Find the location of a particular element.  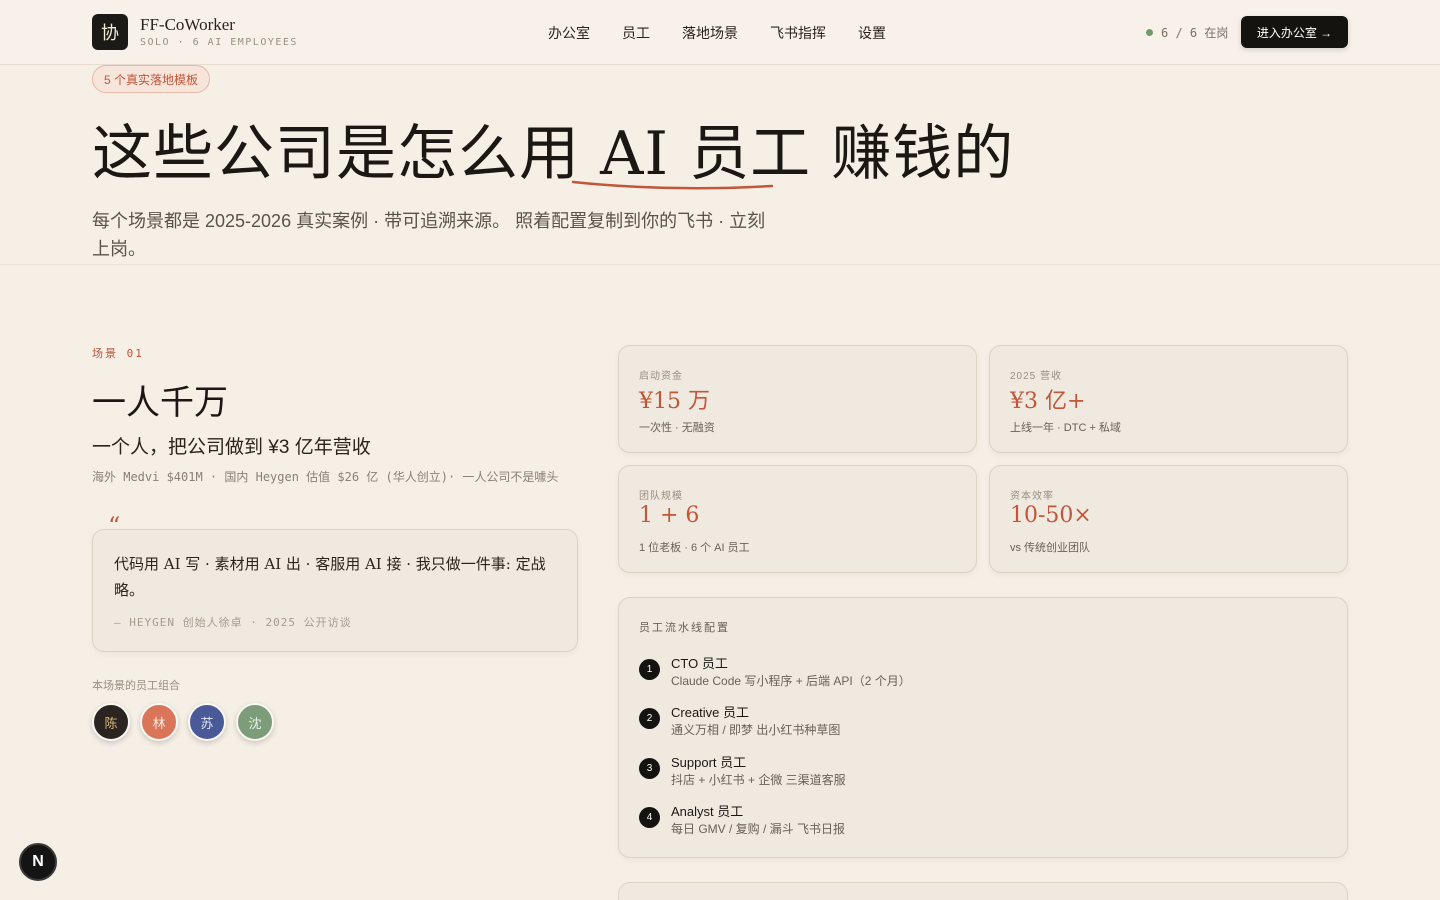

quote-icon: “ is located at coordinates (114, 526).